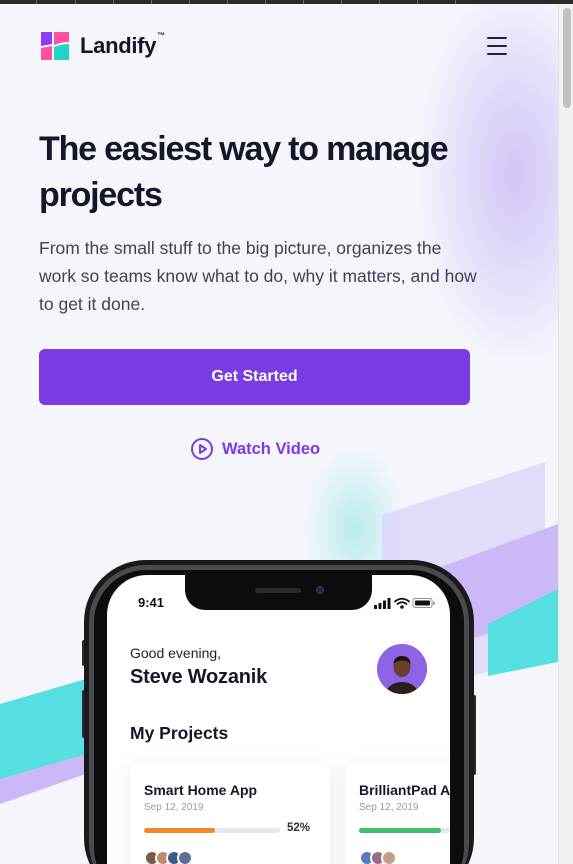 This screenshot has height=864, width=573. What do you see at coordinates (179, 733) in the screenshot?
I see `section-title: My Projects` at bounding box center [179, 733].